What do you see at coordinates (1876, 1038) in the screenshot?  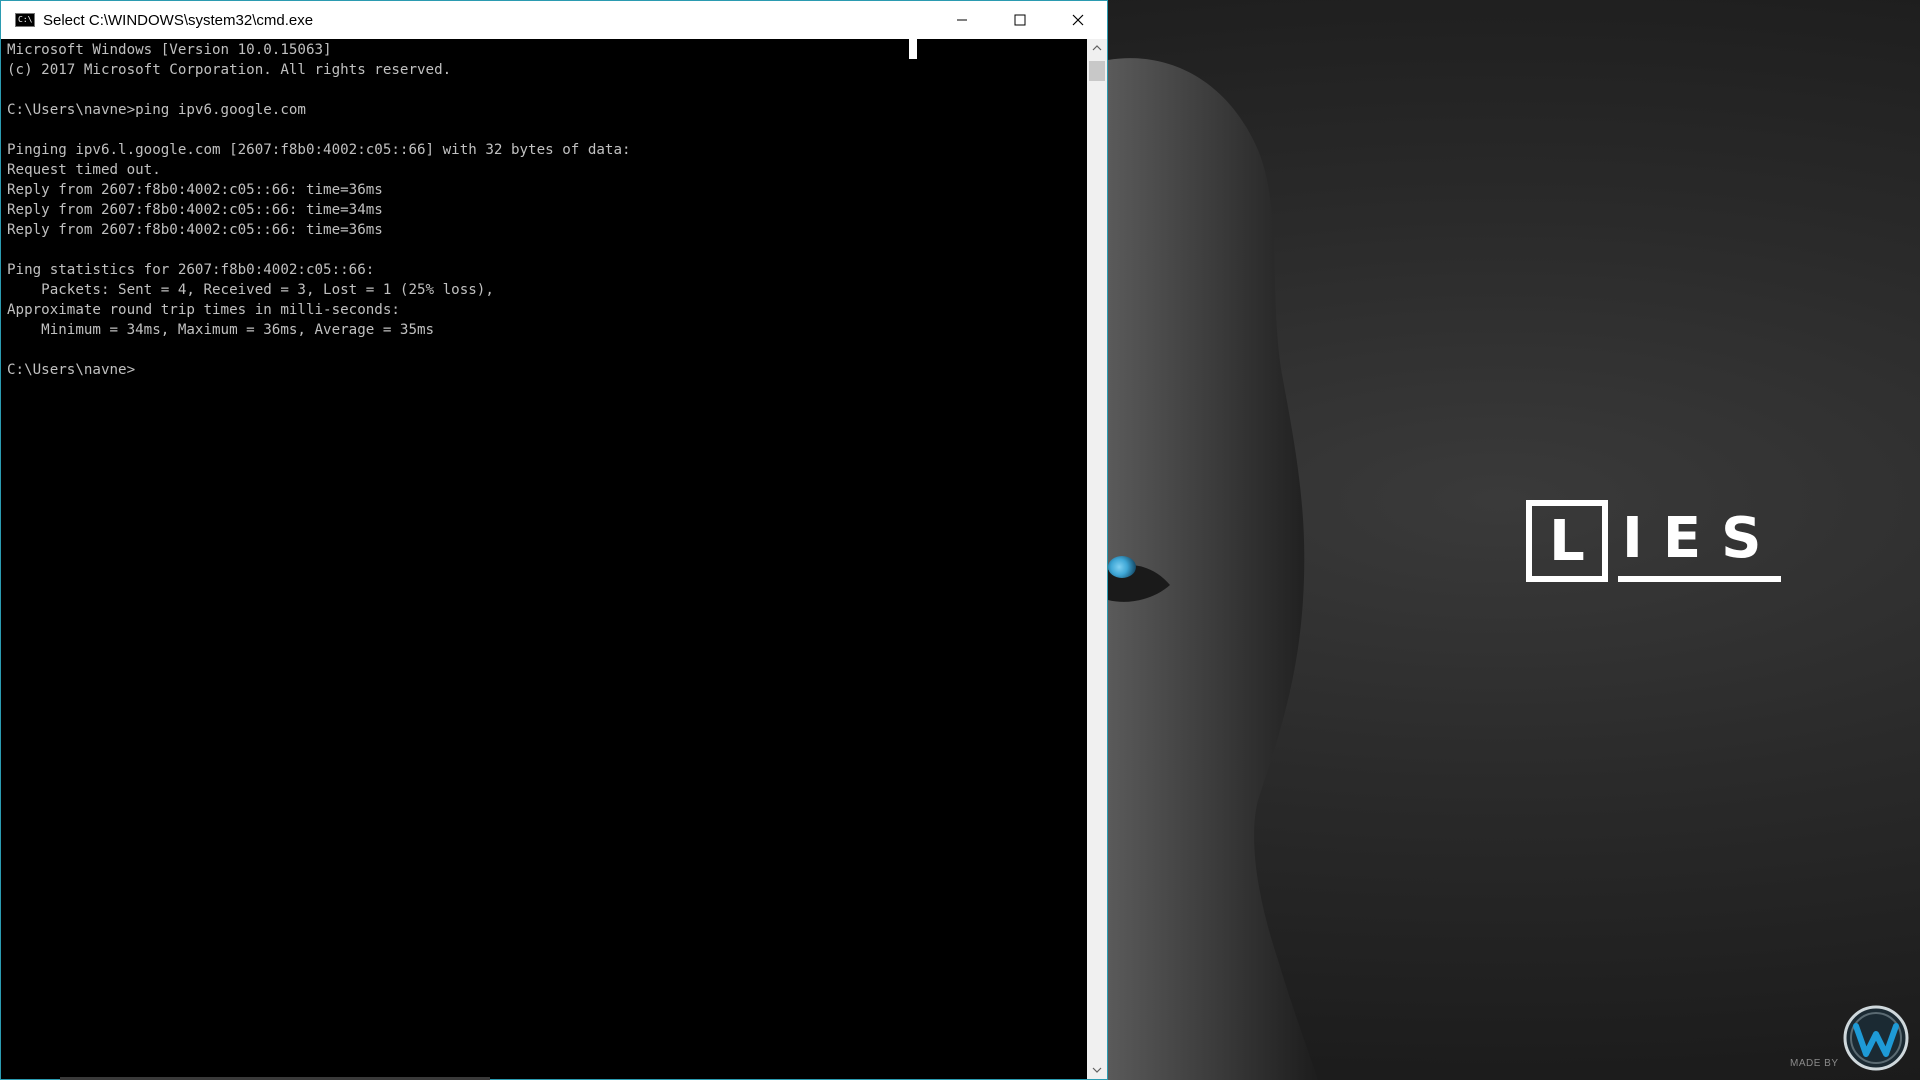 I see `w-logo-icon` at bounding box center [1876, 1038].